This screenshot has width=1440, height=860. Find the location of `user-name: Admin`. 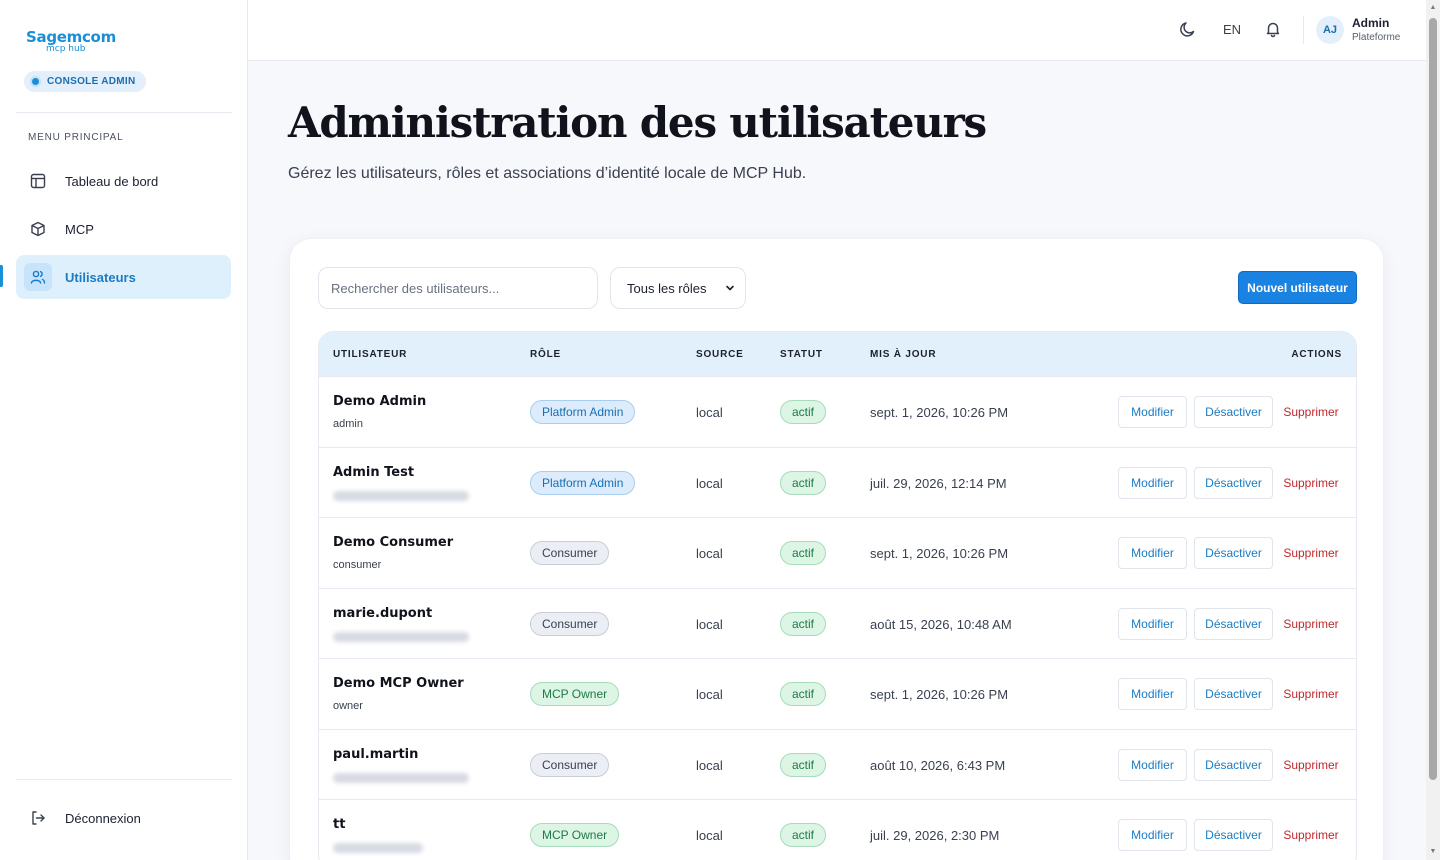

user-name: Admin is located at coordinates (1371, 23).